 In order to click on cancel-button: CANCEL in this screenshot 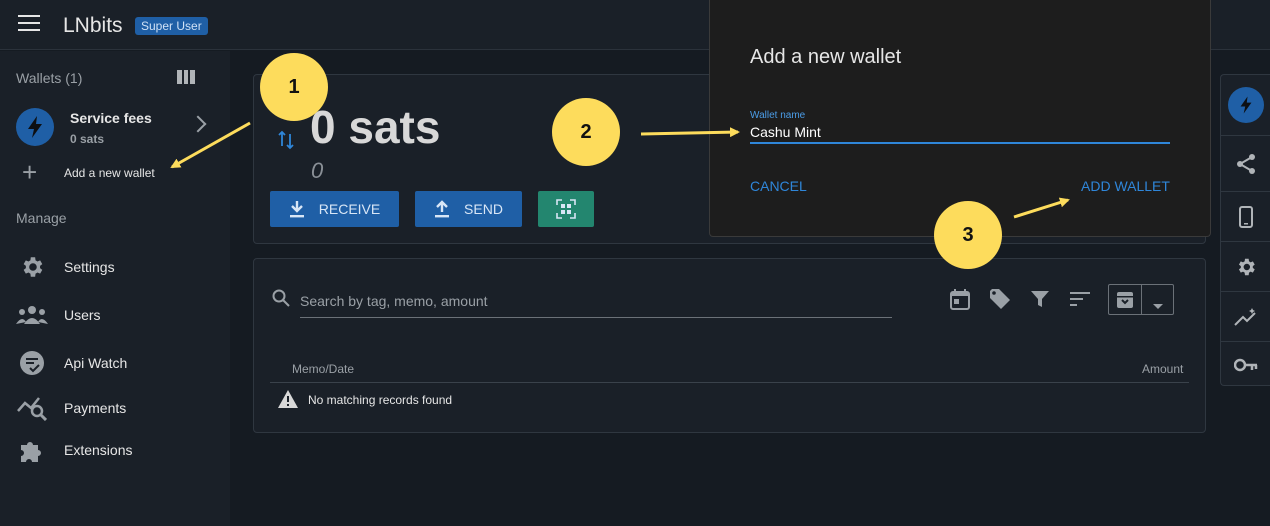, I will do `click(778, 186)`.